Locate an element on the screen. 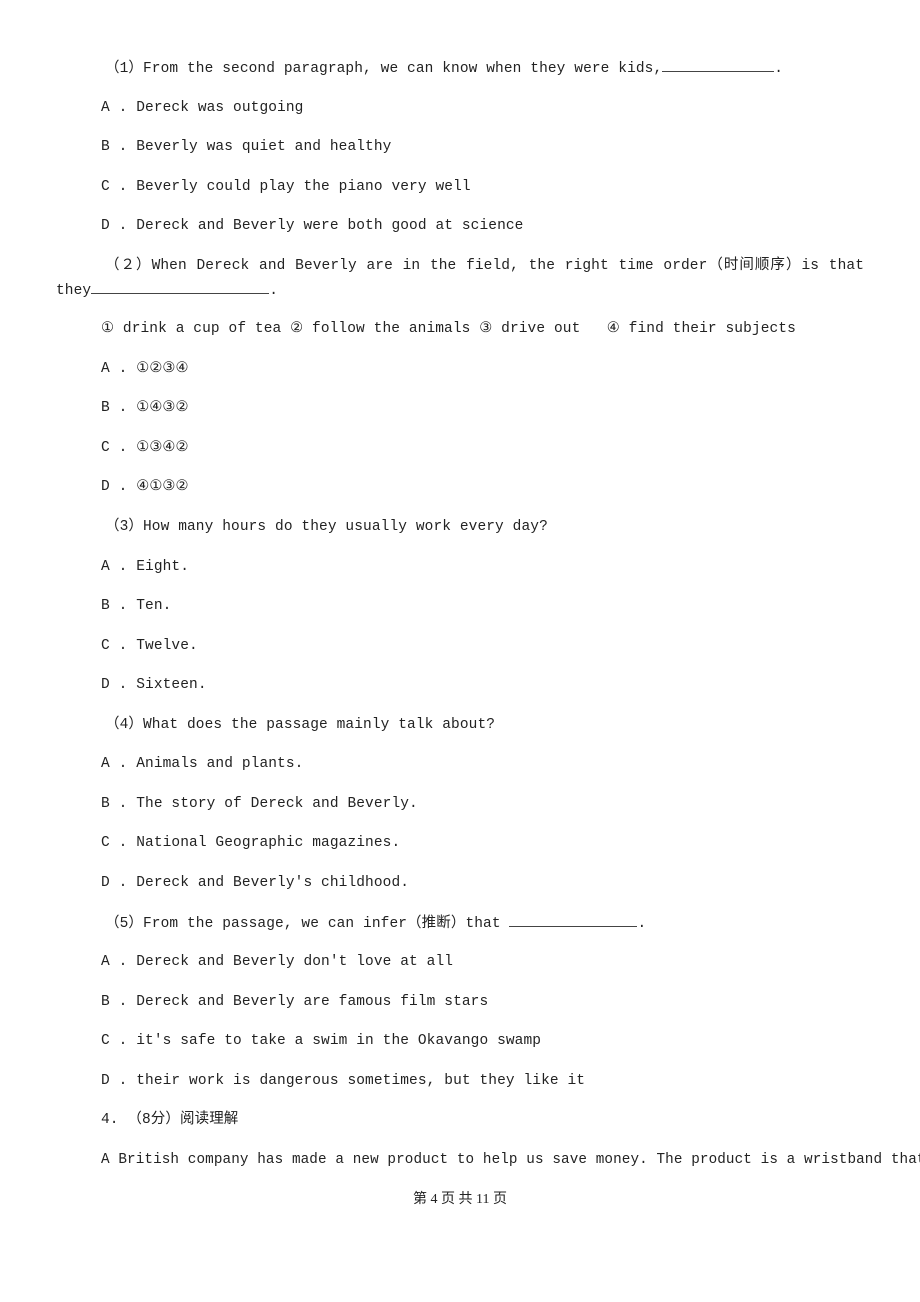 The image size is (920, 1302). option-2a: A . ①②③④ is located at coordinates (145, 369).